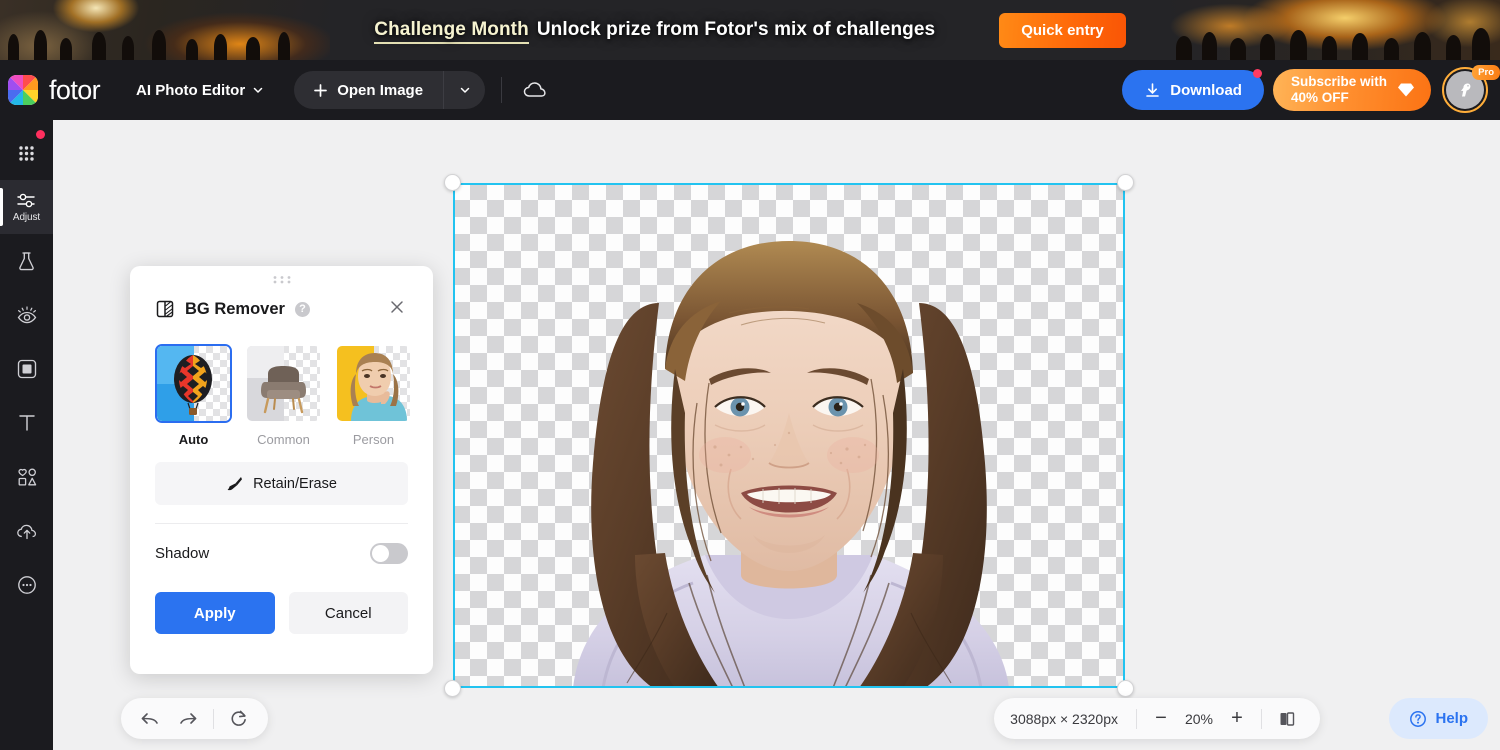 This screenshot has width=1500, height=750. Describe the element at coordinates (397, 309) in the screenshot. I see `close-icon` at that location.